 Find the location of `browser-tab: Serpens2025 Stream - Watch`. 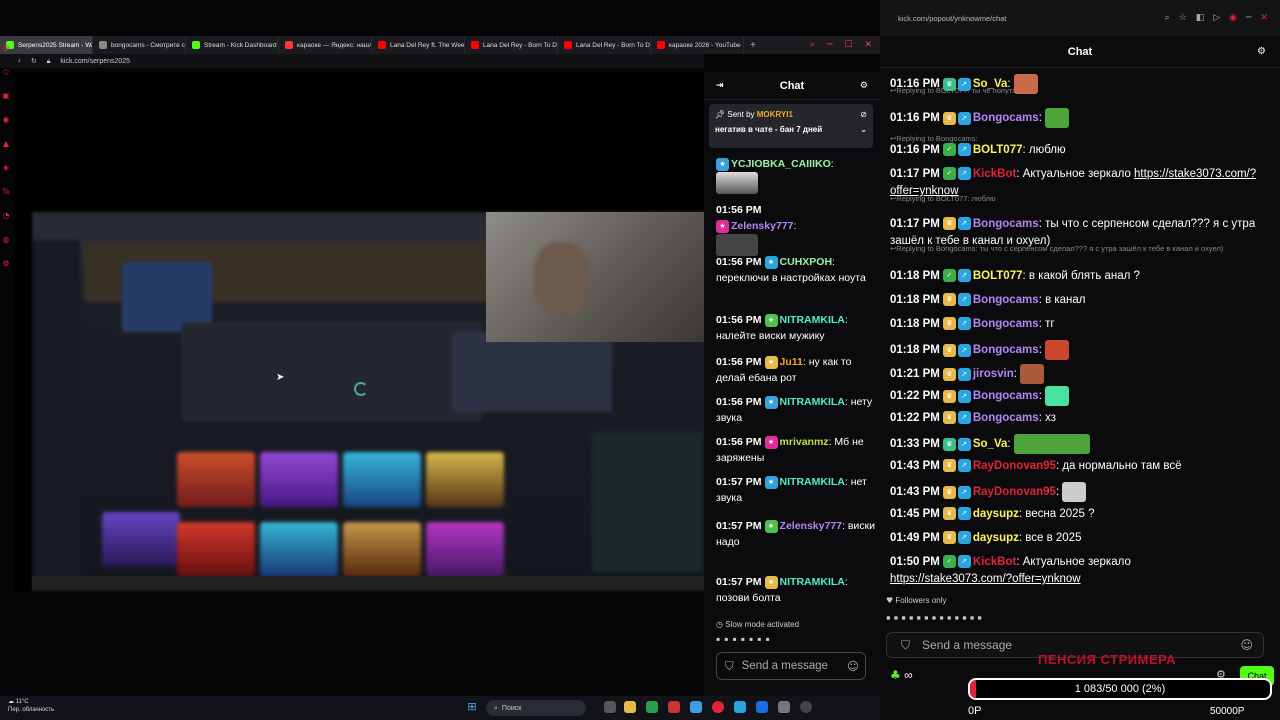

browser-tab: Serpens2025 Stream - Watch is located at coordinates (46, 45).